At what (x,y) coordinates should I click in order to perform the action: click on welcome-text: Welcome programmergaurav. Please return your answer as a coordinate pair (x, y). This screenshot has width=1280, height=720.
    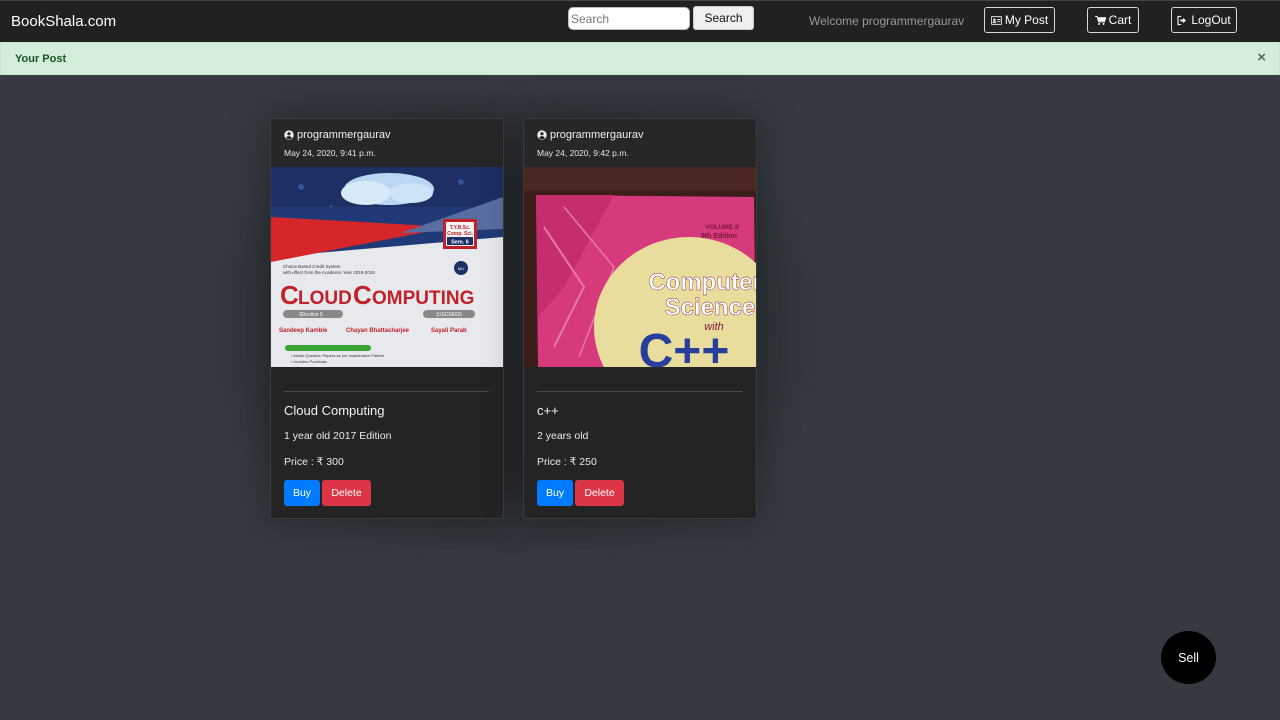
    Looking at the image, I should click on (887, 21).